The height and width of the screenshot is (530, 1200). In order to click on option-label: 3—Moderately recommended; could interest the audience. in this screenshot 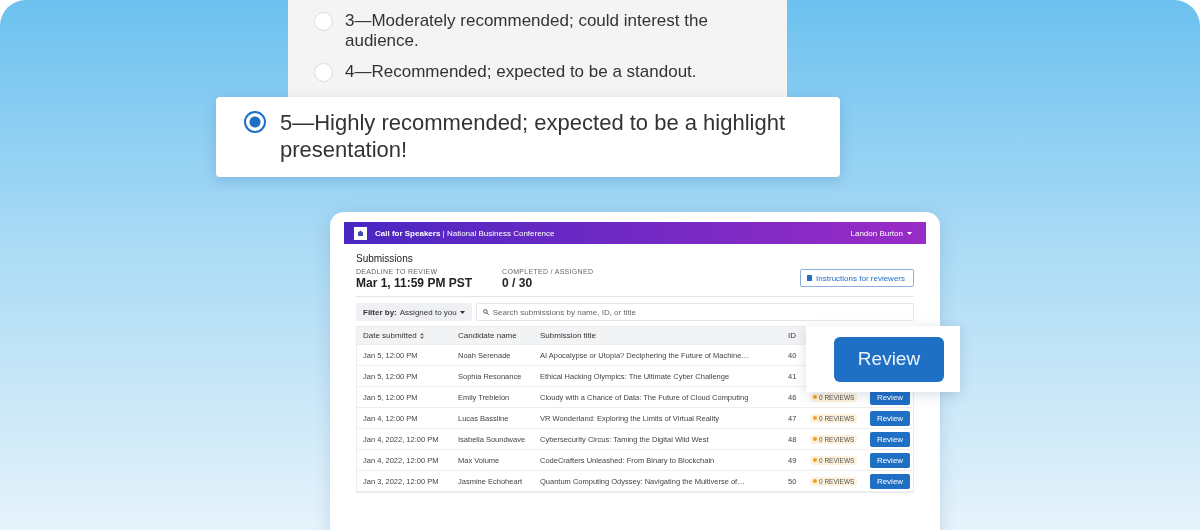, I will do `click(527, 31)`.